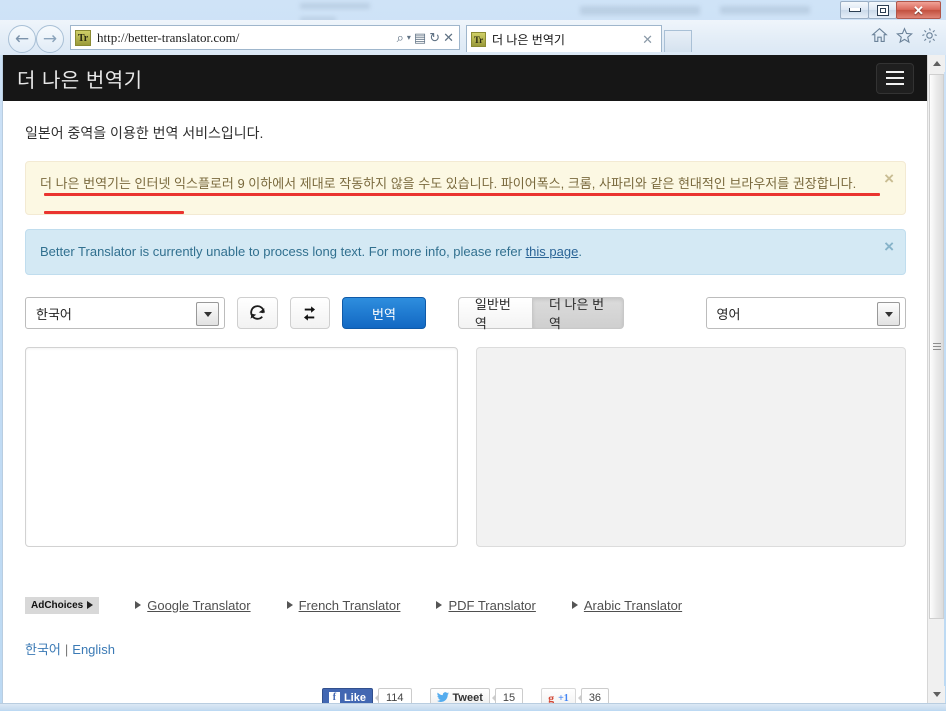 Image resolution: width=946 pixels, height=711 pixels. I want to click on refresh-icon: ↻, so click(434, 37).